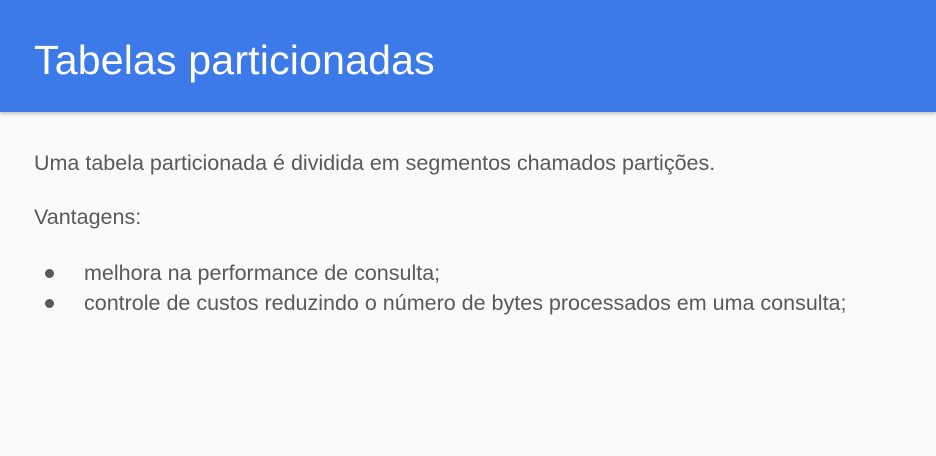 This screenshot has width=936, height=456. I want to click on slide-title: Tabelas particionadas, so click(234, 60).